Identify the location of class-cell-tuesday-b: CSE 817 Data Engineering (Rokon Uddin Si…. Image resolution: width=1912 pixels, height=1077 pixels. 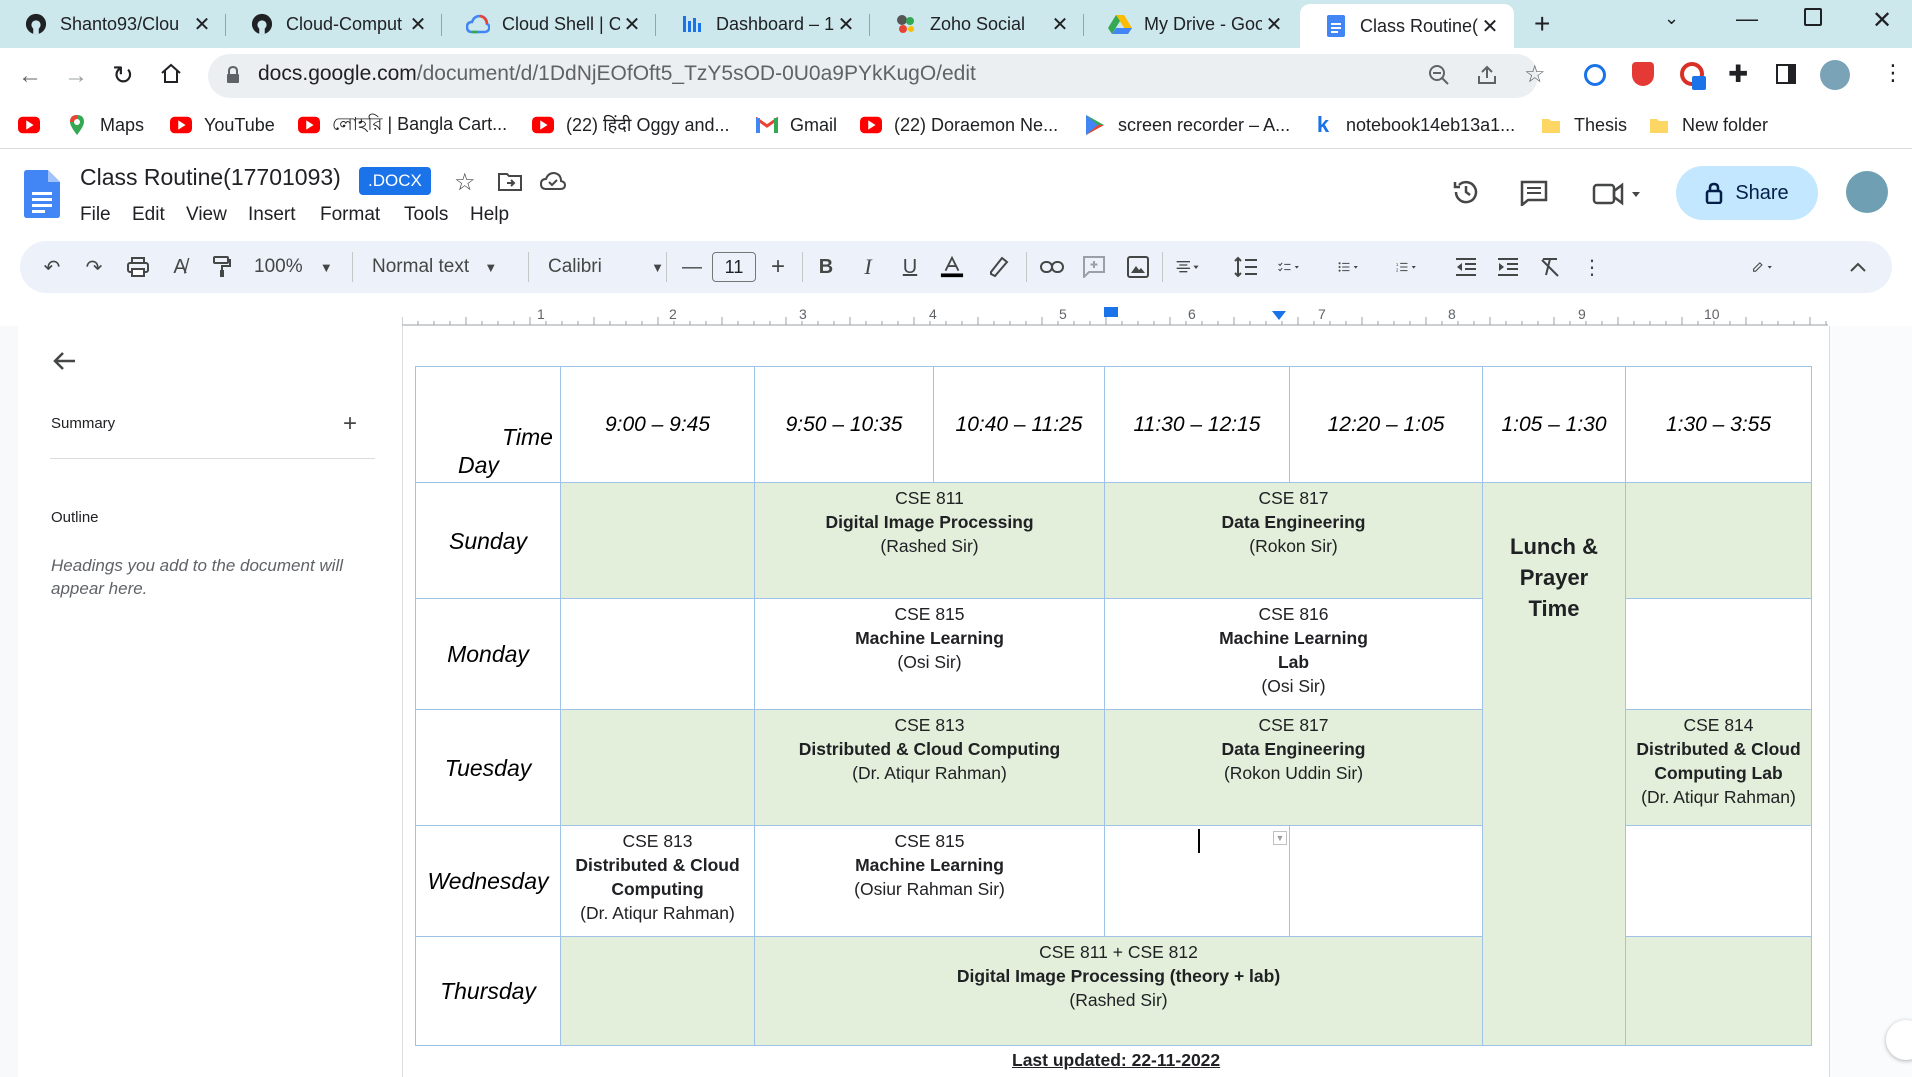
(1293, 767).